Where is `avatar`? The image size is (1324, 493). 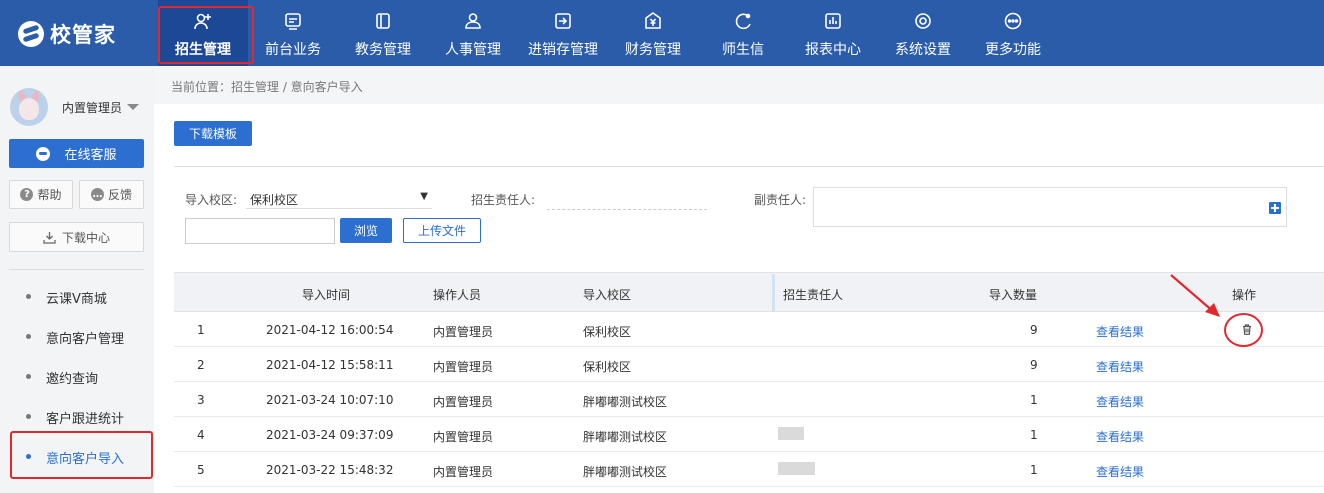 avatar is located at coordinates (29, 107).